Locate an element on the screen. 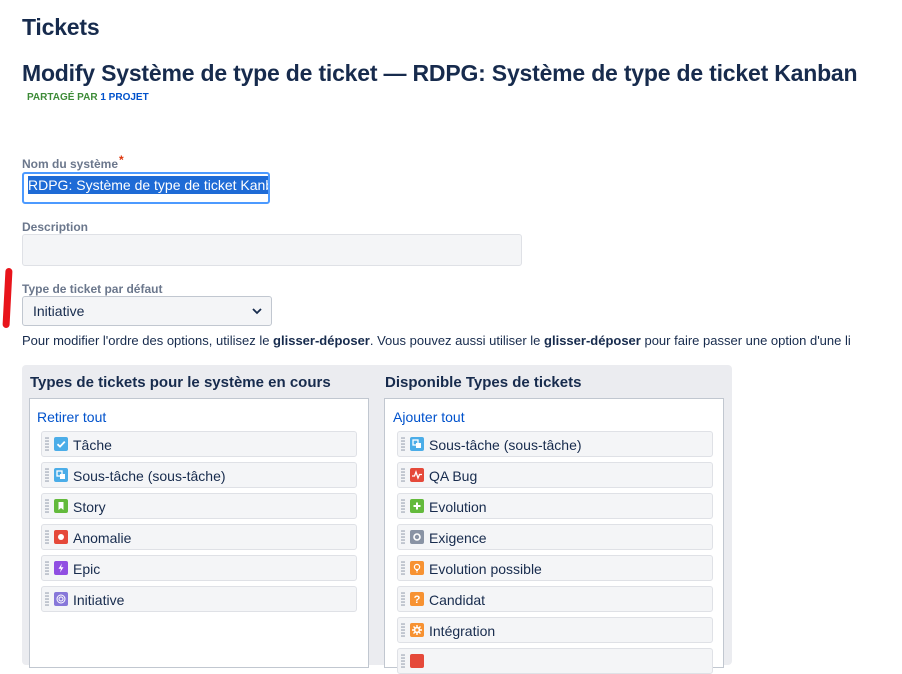 Image resolution: width=902 pixels, height=674 pixels. scheme-name-input: RDPG: Système de type de ticket Kanb is located at coordinates (146, 188).